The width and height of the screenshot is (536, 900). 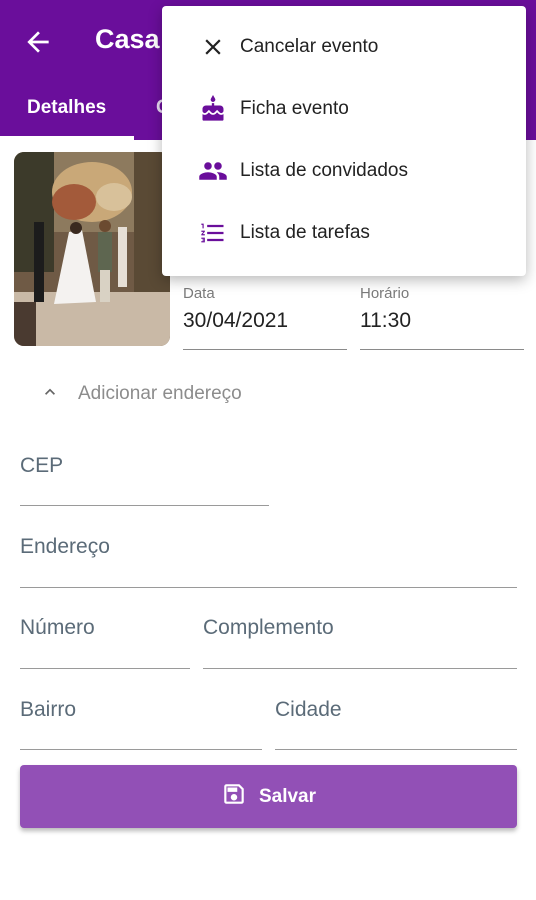 I want to click on cep-field-label: CEP, so click(x=42, y=465).